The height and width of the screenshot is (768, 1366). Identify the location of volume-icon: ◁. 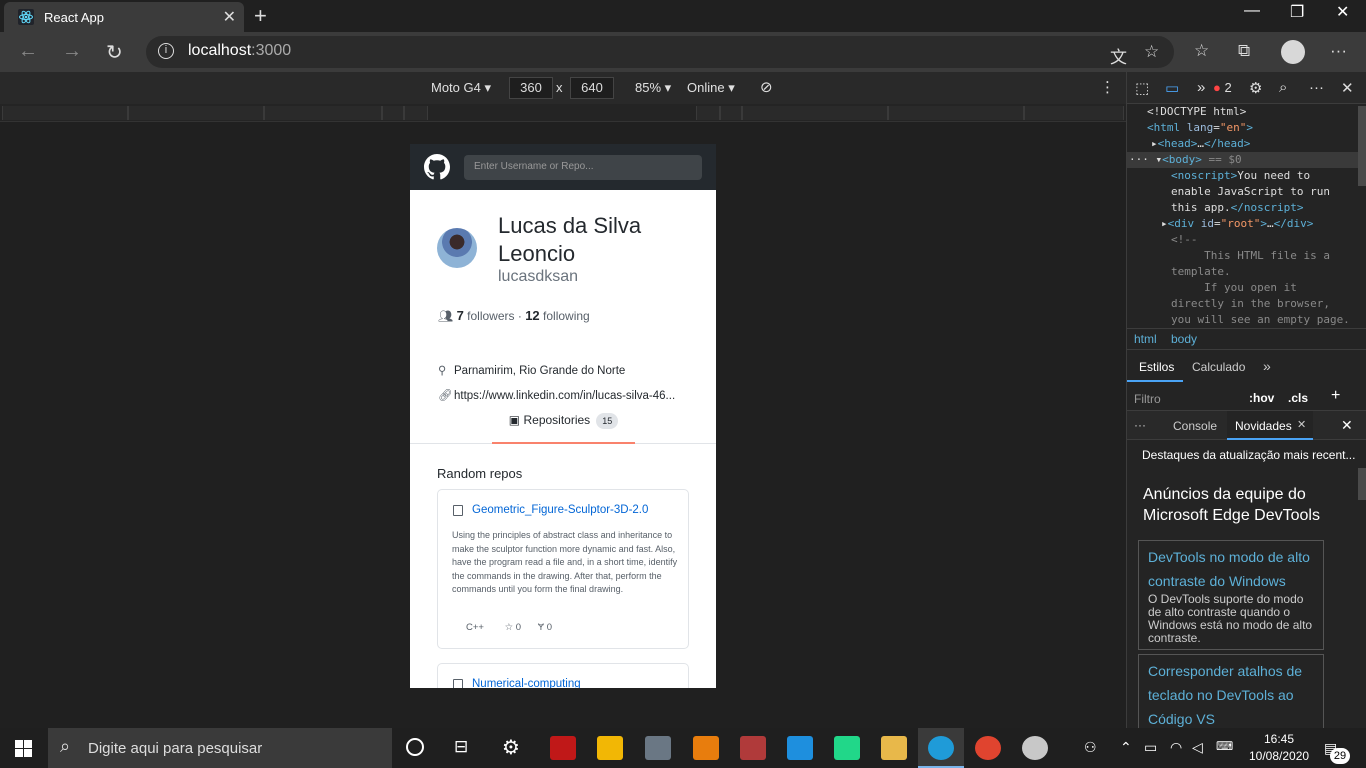
(1197, 747).